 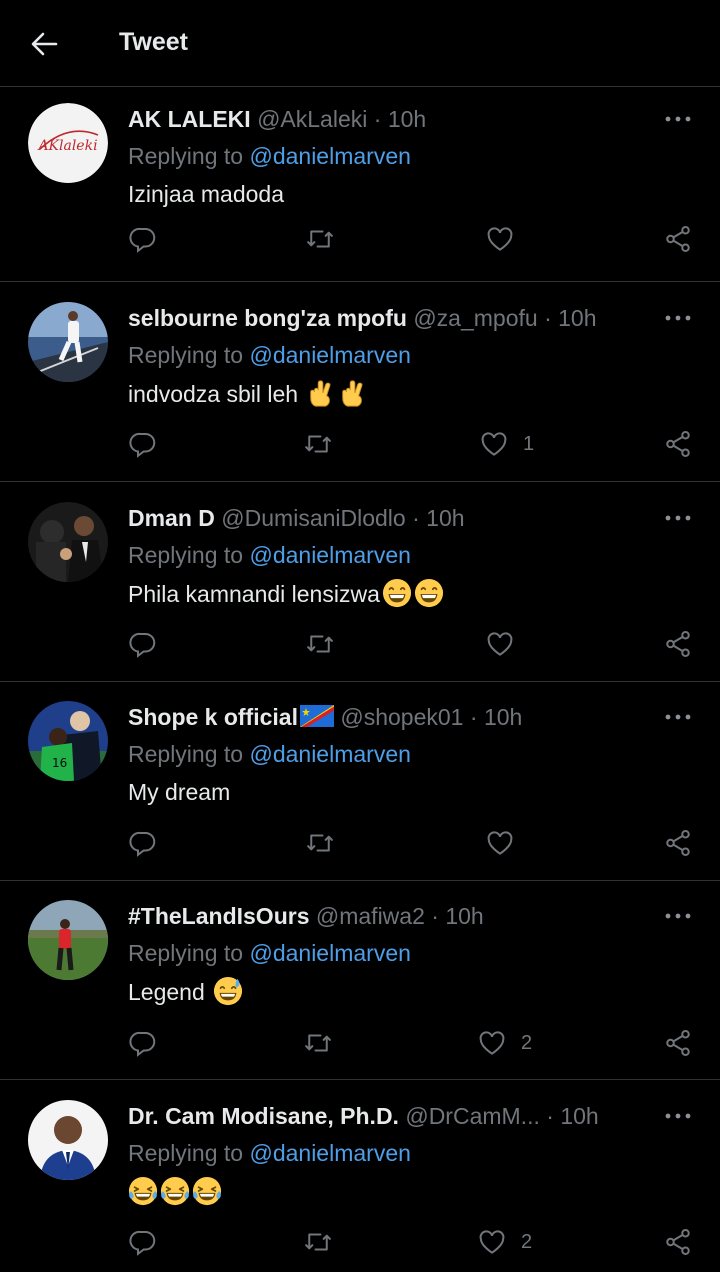 I want to click on display-name: #TheLandIsOurs, so click(x=218, y=916).